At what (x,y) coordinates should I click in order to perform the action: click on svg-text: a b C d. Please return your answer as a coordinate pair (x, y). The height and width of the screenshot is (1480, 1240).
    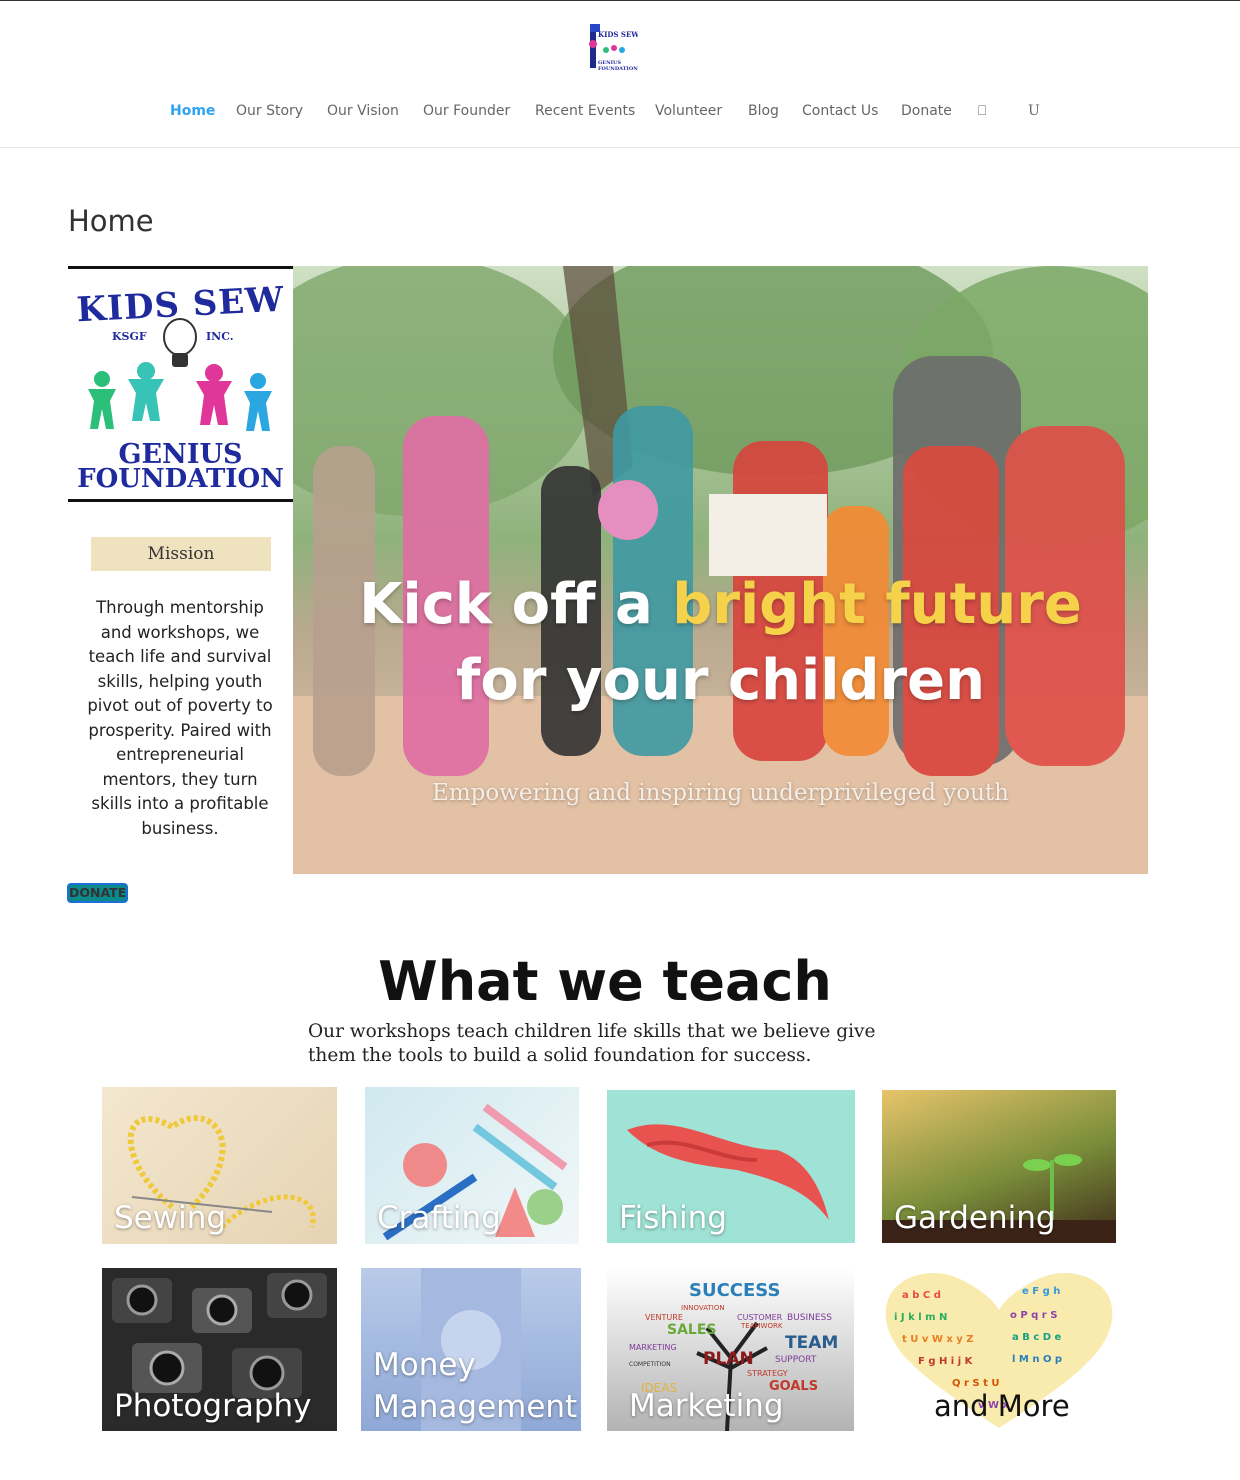
    Looking at the image, I should click on (921, 1295).